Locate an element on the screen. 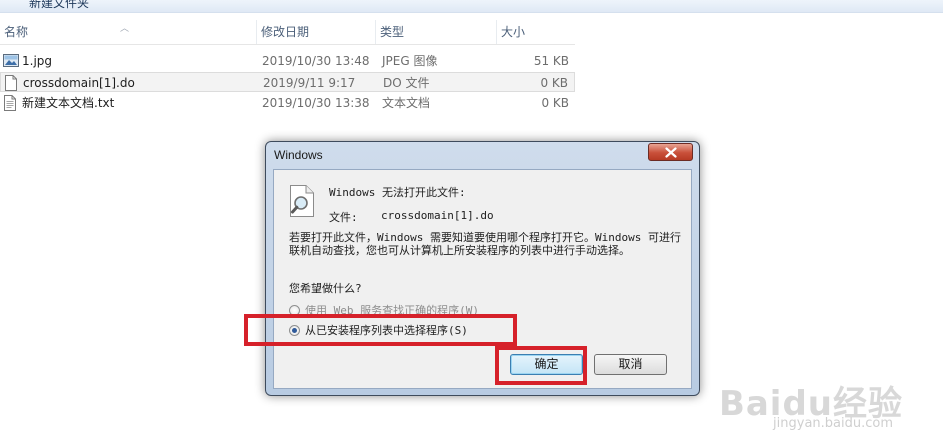 The width and height of the screenshot is (943, 447). file-size: 51 KB is located at coordinates (551, 61).